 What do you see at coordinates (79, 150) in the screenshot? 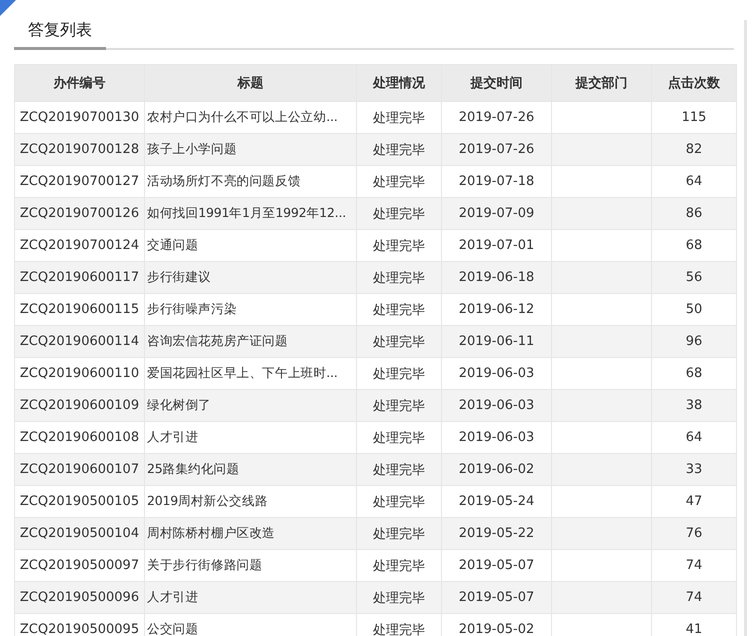
I see `table-cell: ZCQ20190700128` at bounding box center [79, 150].